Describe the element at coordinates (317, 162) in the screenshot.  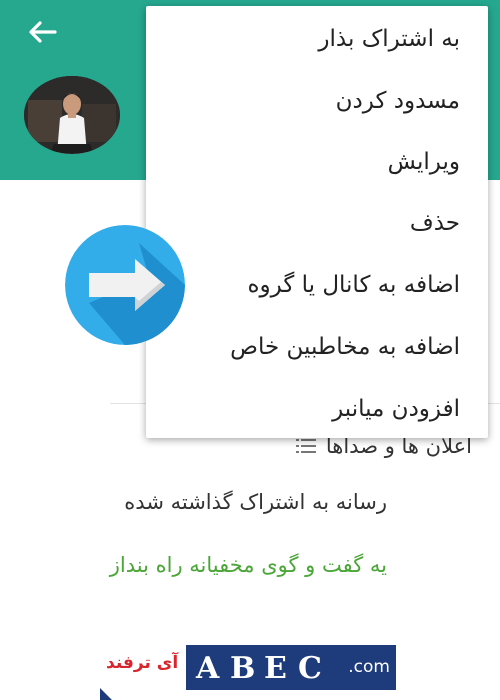
I see `menu-item-edit: ویرایش` at that location.